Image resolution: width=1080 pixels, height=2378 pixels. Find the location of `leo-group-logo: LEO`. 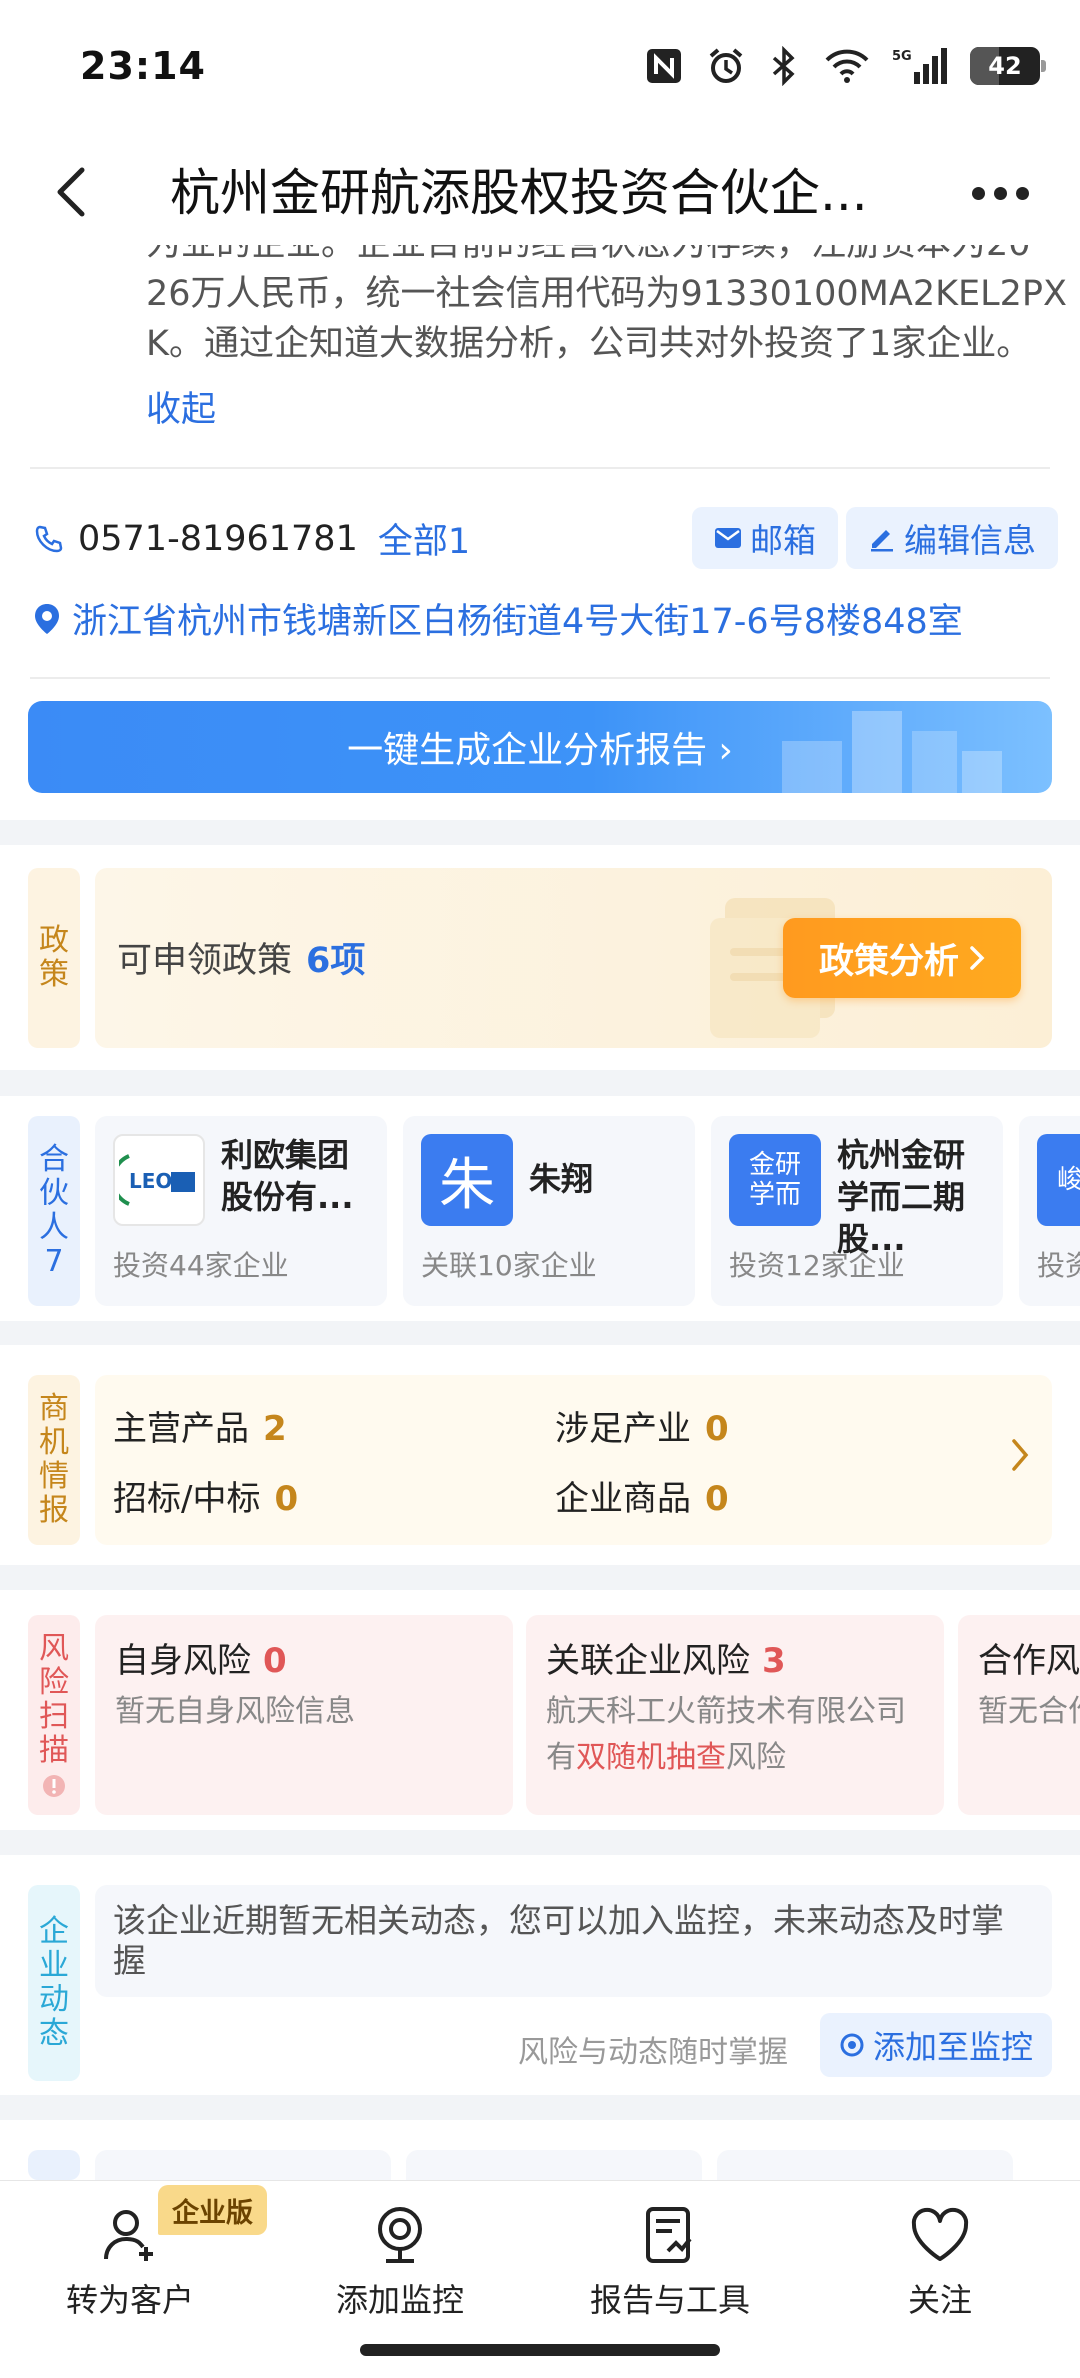

leo-group-logo: LEO is located at coordinates (159, 1180).